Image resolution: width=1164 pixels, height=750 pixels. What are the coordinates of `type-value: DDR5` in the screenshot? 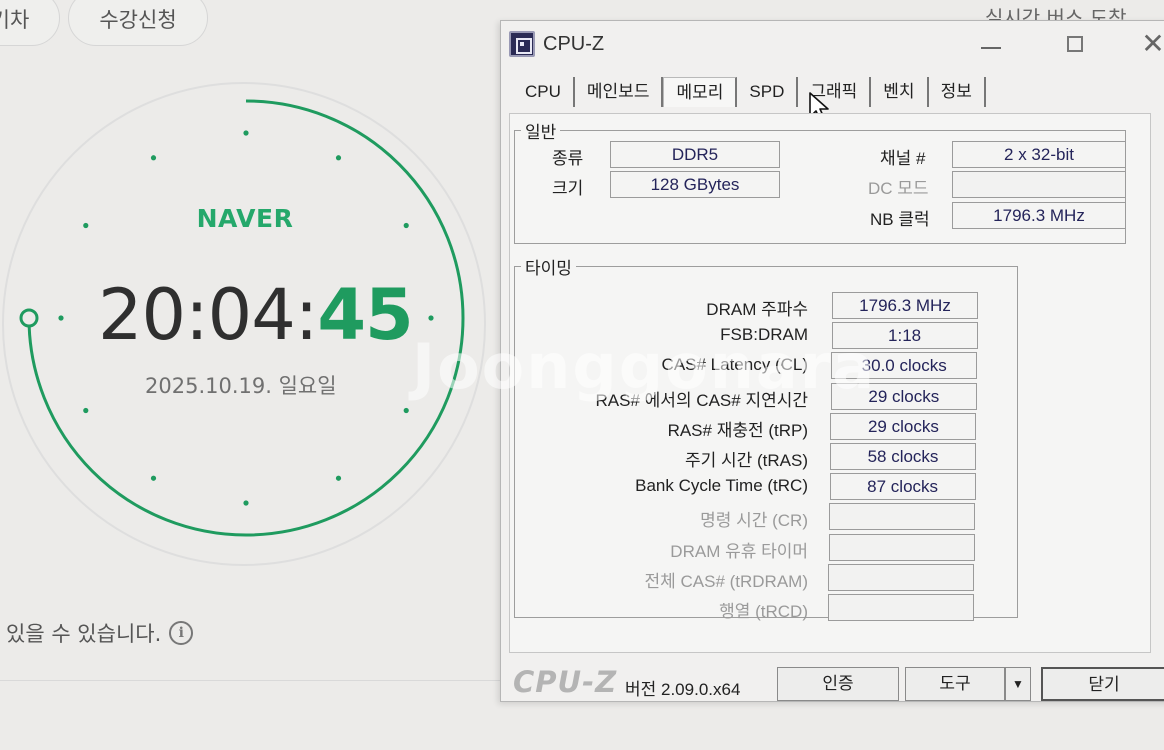 It's located at (695, 154).